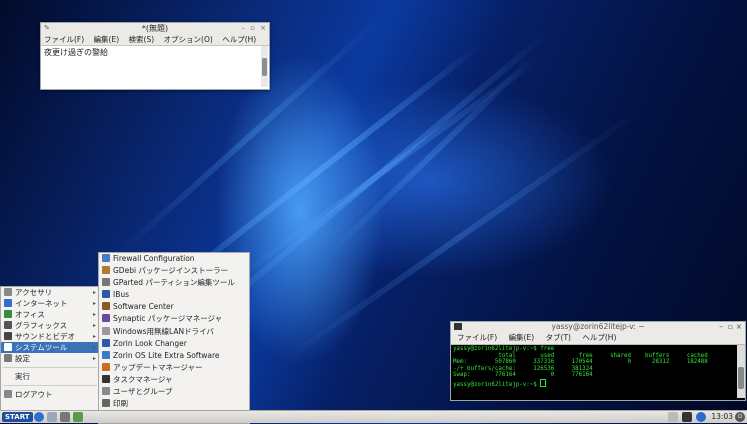 The width and height of the screenshot is (747, 424). Describe the element at coordinates (504, 349) in the screenshot. I see `terminal-line: yassy@zorin62litejp-v:~$ free` at that location.